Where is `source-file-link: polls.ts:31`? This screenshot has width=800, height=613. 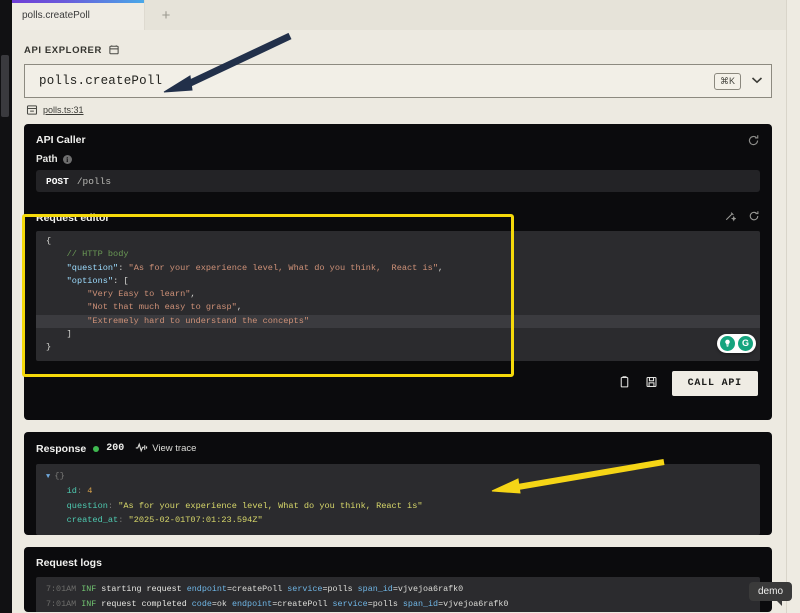
source-file-link: polls.ts:31 is located at coordinates (399, 111).